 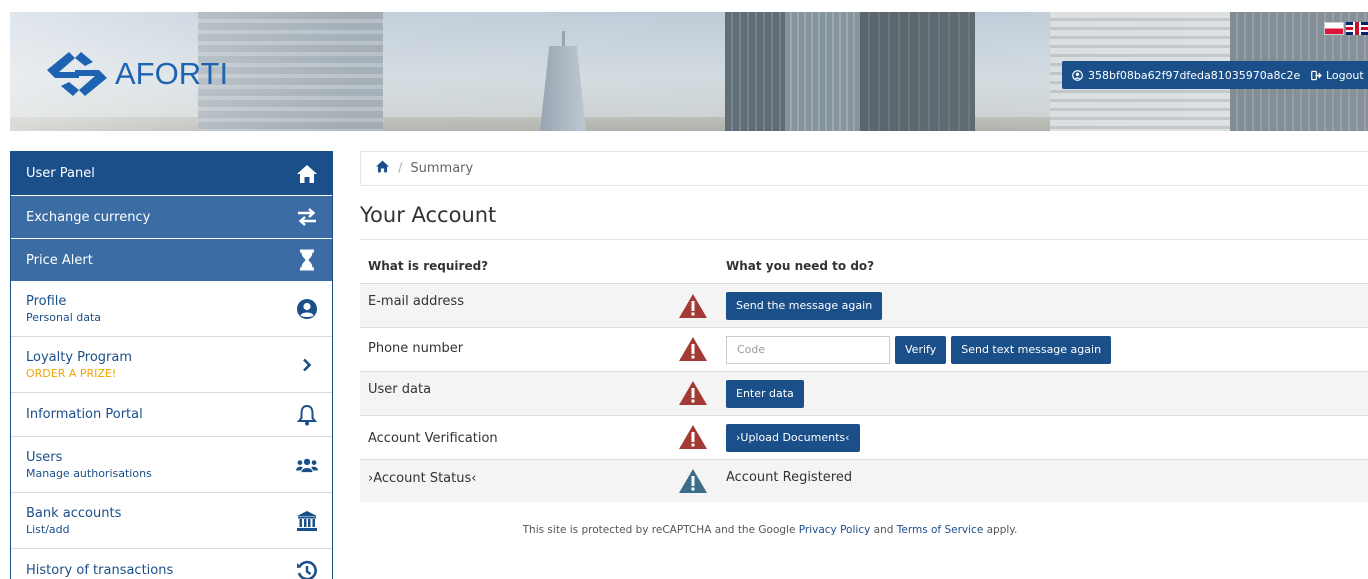 What do you see at coordinates (800, 265) in the screenshot?
I see `column-header-todo: What you need to do?` at bounding box center [800, 265].